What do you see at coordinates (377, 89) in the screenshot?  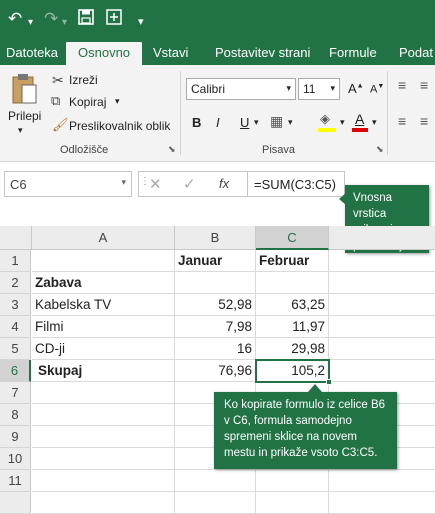 I see `shrink-font-icon: A▼` at bounding box center [377, 89].